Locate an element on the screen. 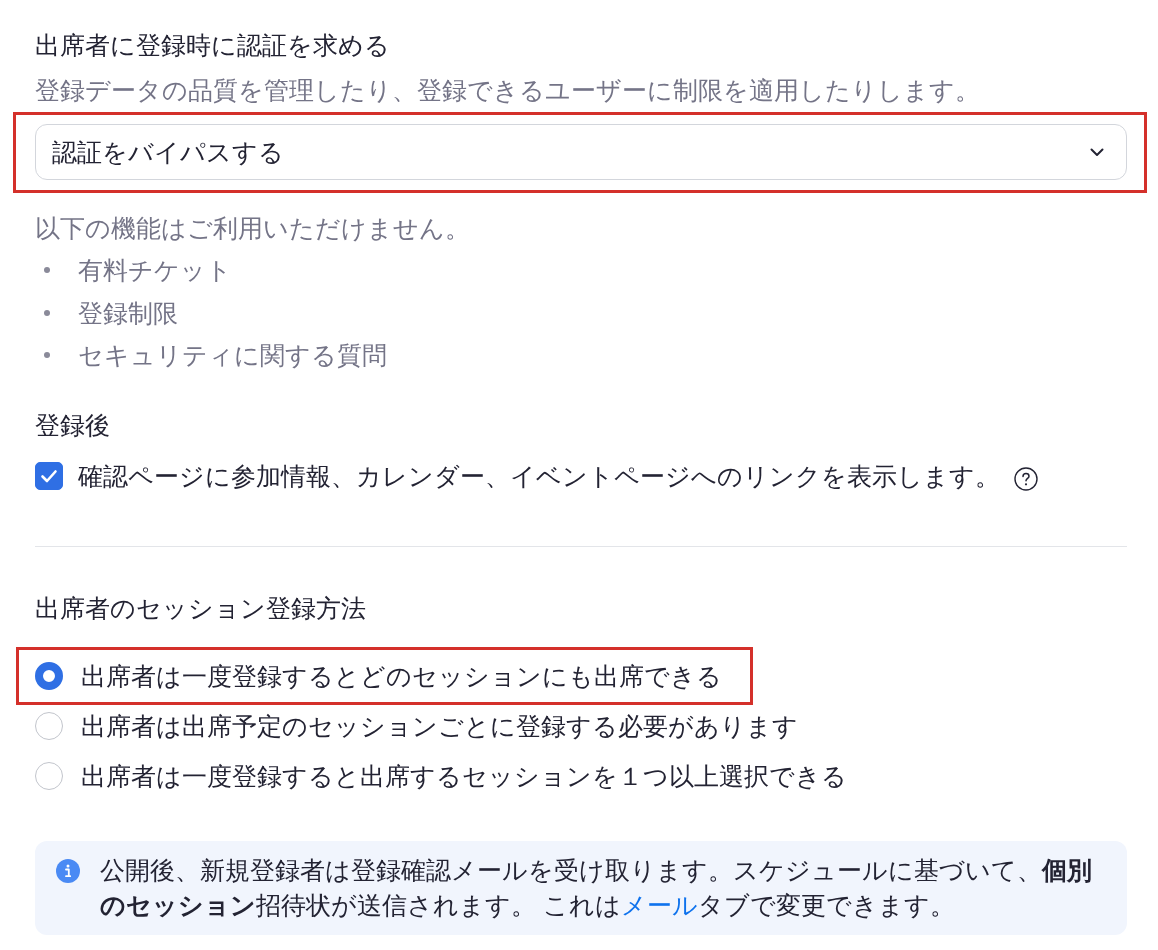 This screenshot has width=1158, height=950. confirmation-checkbox: 確認ページに参加情報、カレンダー、イベントページへのリンクを表示します。 is located at coordinates (517, 476).